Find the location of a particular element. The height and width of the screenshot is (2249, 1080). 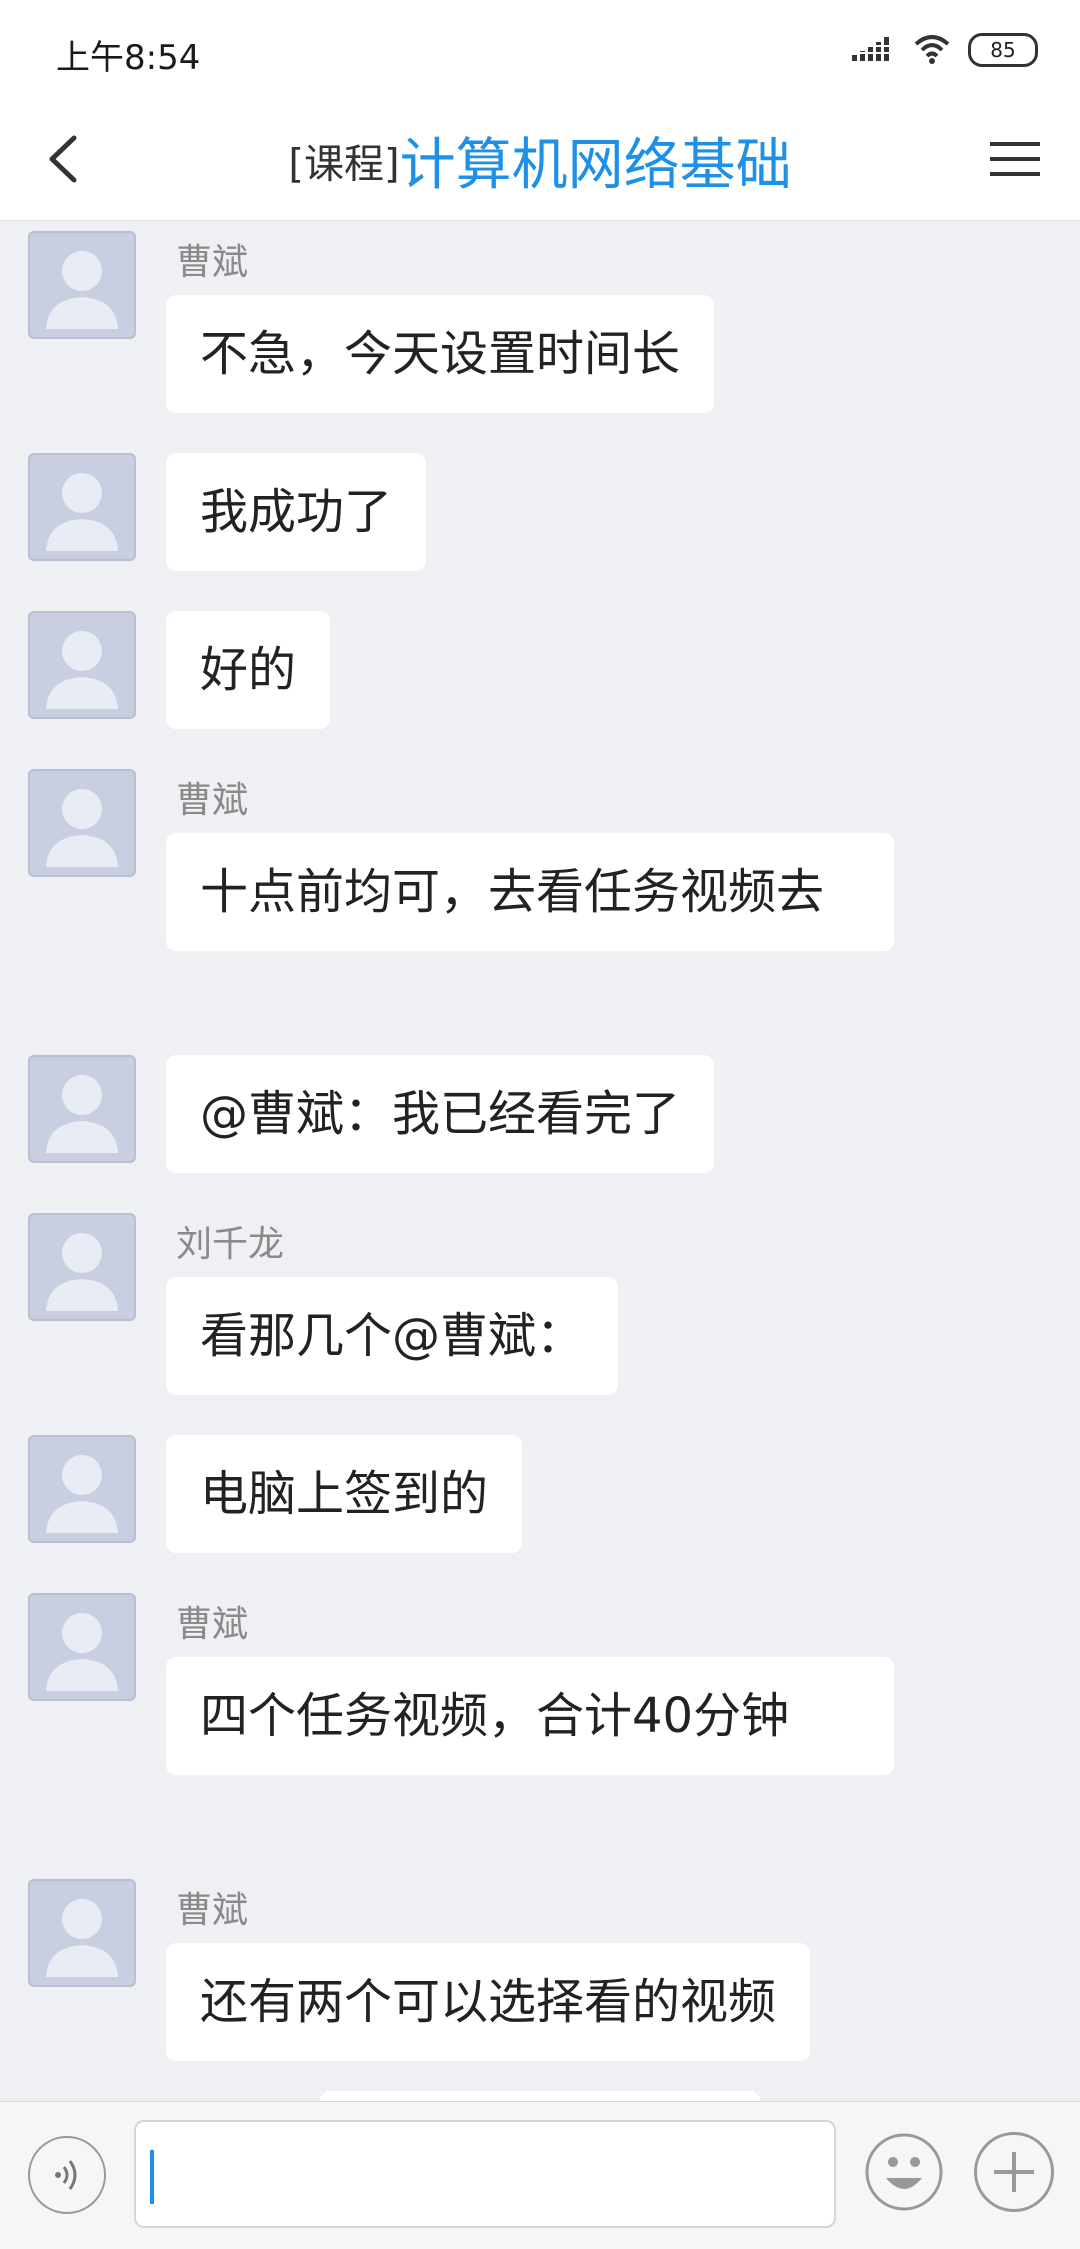

message-bubble: 看那几个@曹斌： is located at coordinates (392, 1336).